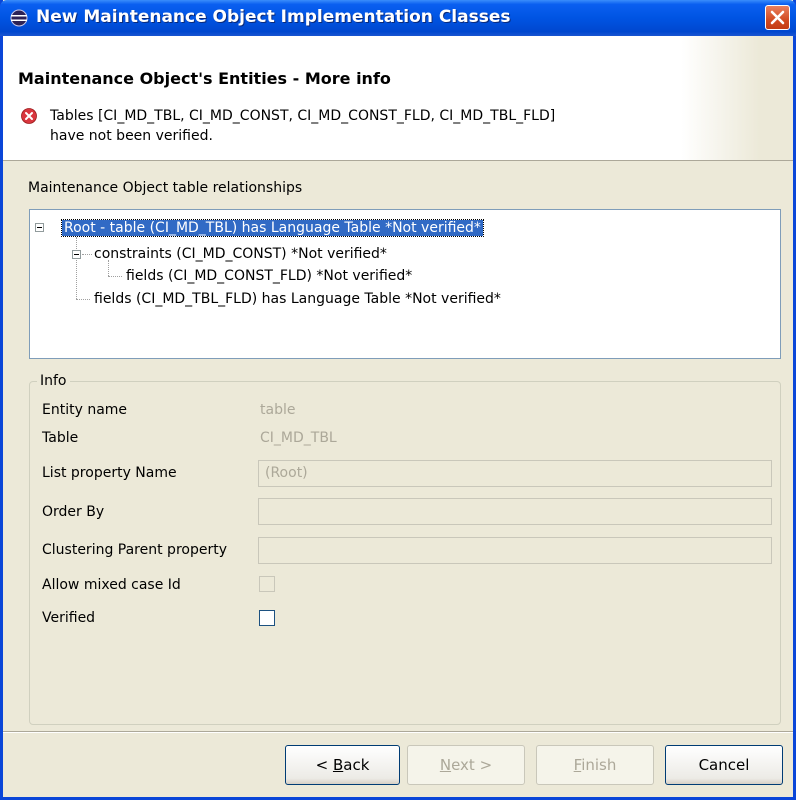 This screenshot has height=800, width=796. I want to click on verified-checkbox, so click(267, 618).